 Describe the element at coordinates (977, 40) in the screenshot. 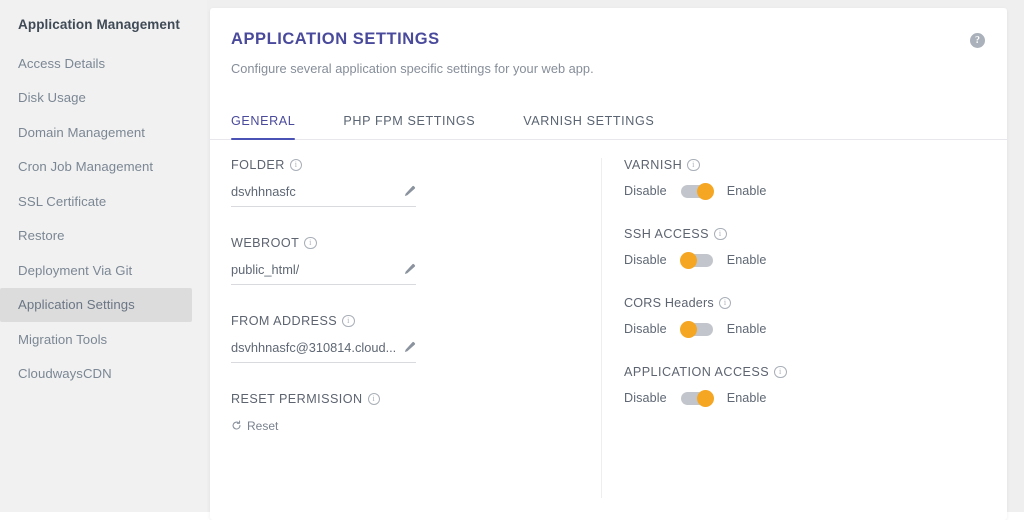

I see `help-circle-icon: ?` at that location.